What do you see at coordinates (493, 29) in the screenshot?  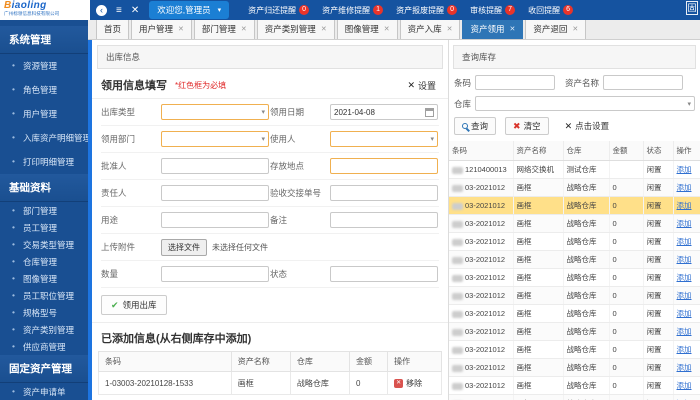 I see `tab-资产领用: 资产领用 ✕` at bounding box center [493, 29].